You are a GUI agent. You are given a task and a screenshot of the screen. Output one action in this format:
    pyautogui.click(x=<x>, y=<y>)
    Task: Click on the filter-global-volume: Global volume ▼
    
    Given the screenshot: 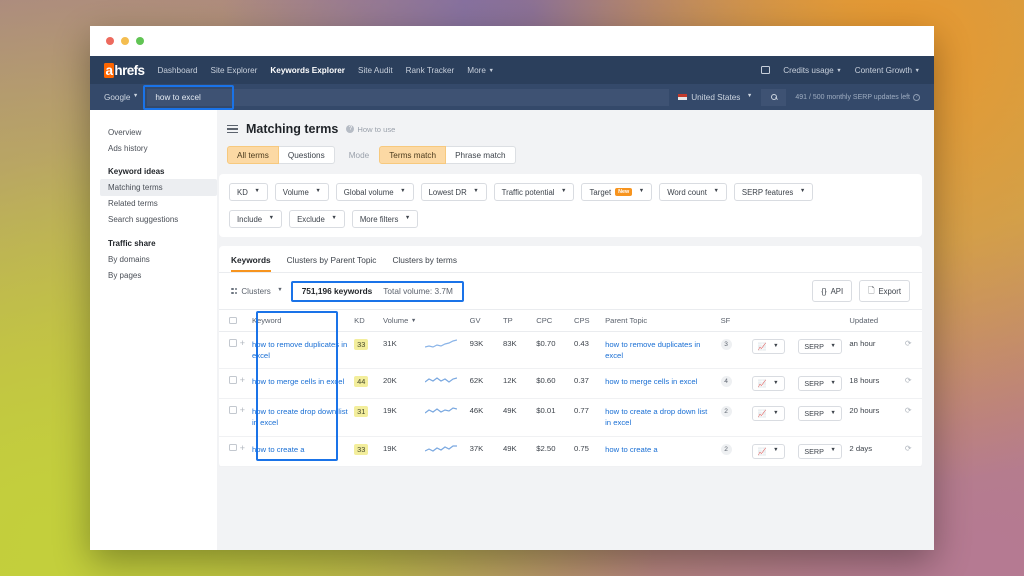 What is the action you would take?
    pyautogui.click(x=374, y=192)
    